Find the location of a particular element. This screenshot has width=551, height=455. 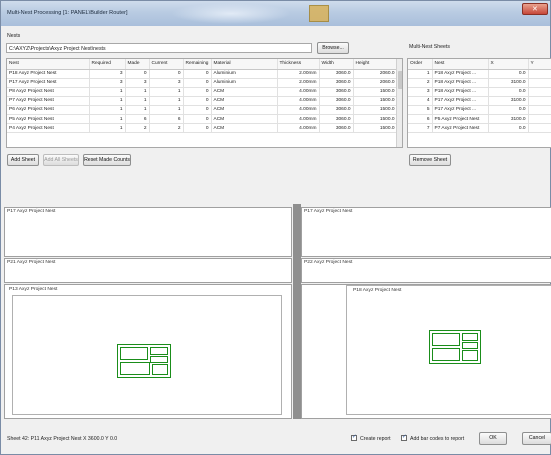

barcodes-checkbox is located at coordinates (404, 437).